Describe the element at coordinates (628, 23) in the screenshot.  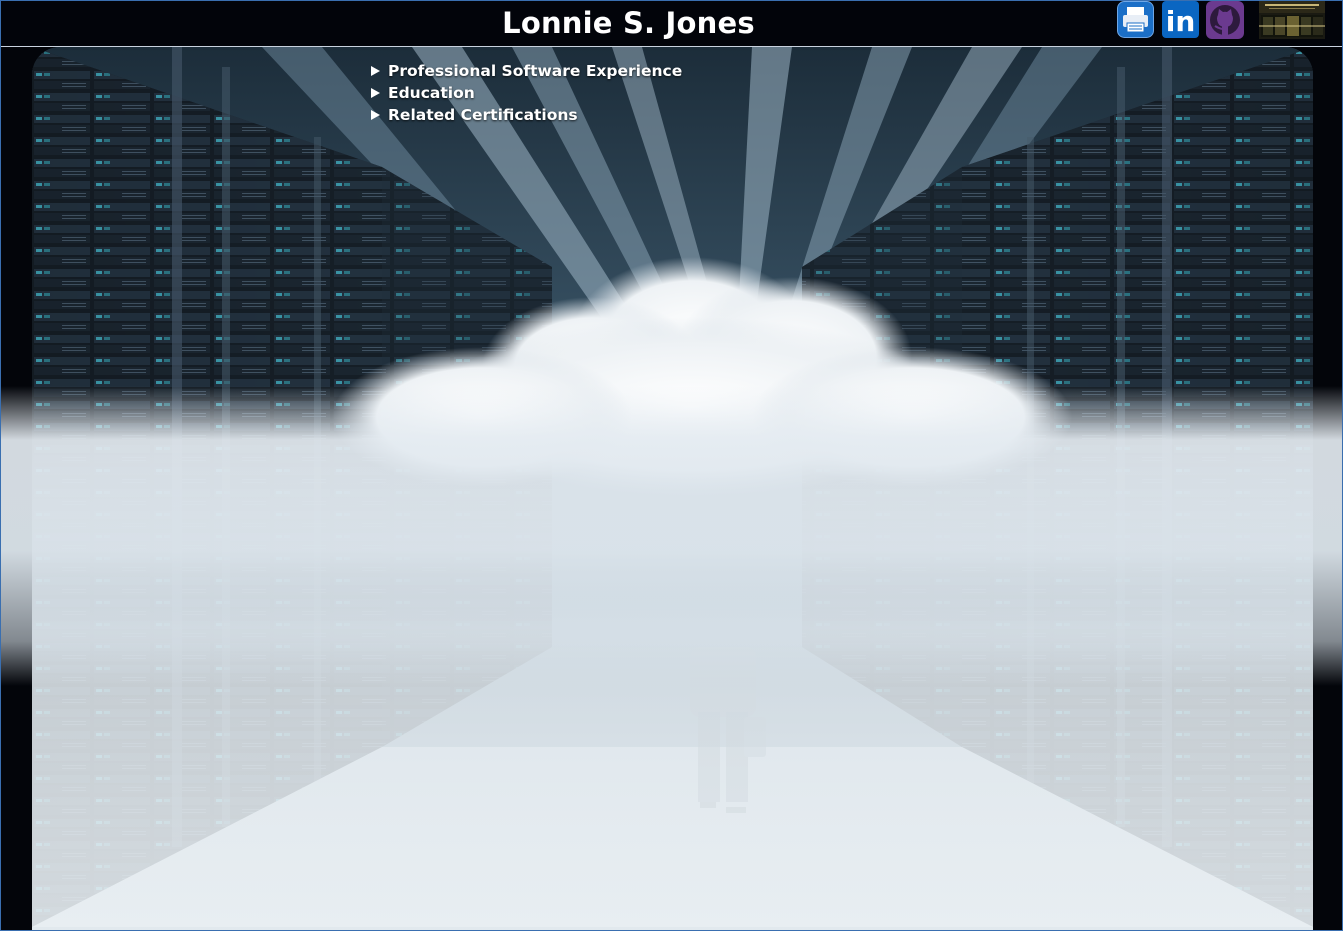
I see `site-title: Lonnie S. Jones` at that location.